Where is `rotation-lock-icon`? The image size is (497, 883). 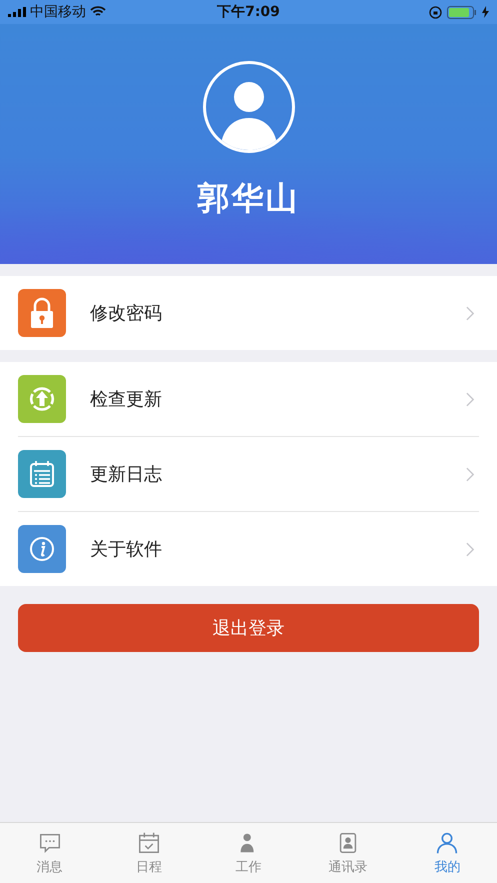
rotation-lock-icon is located at coordinates (435, 12).